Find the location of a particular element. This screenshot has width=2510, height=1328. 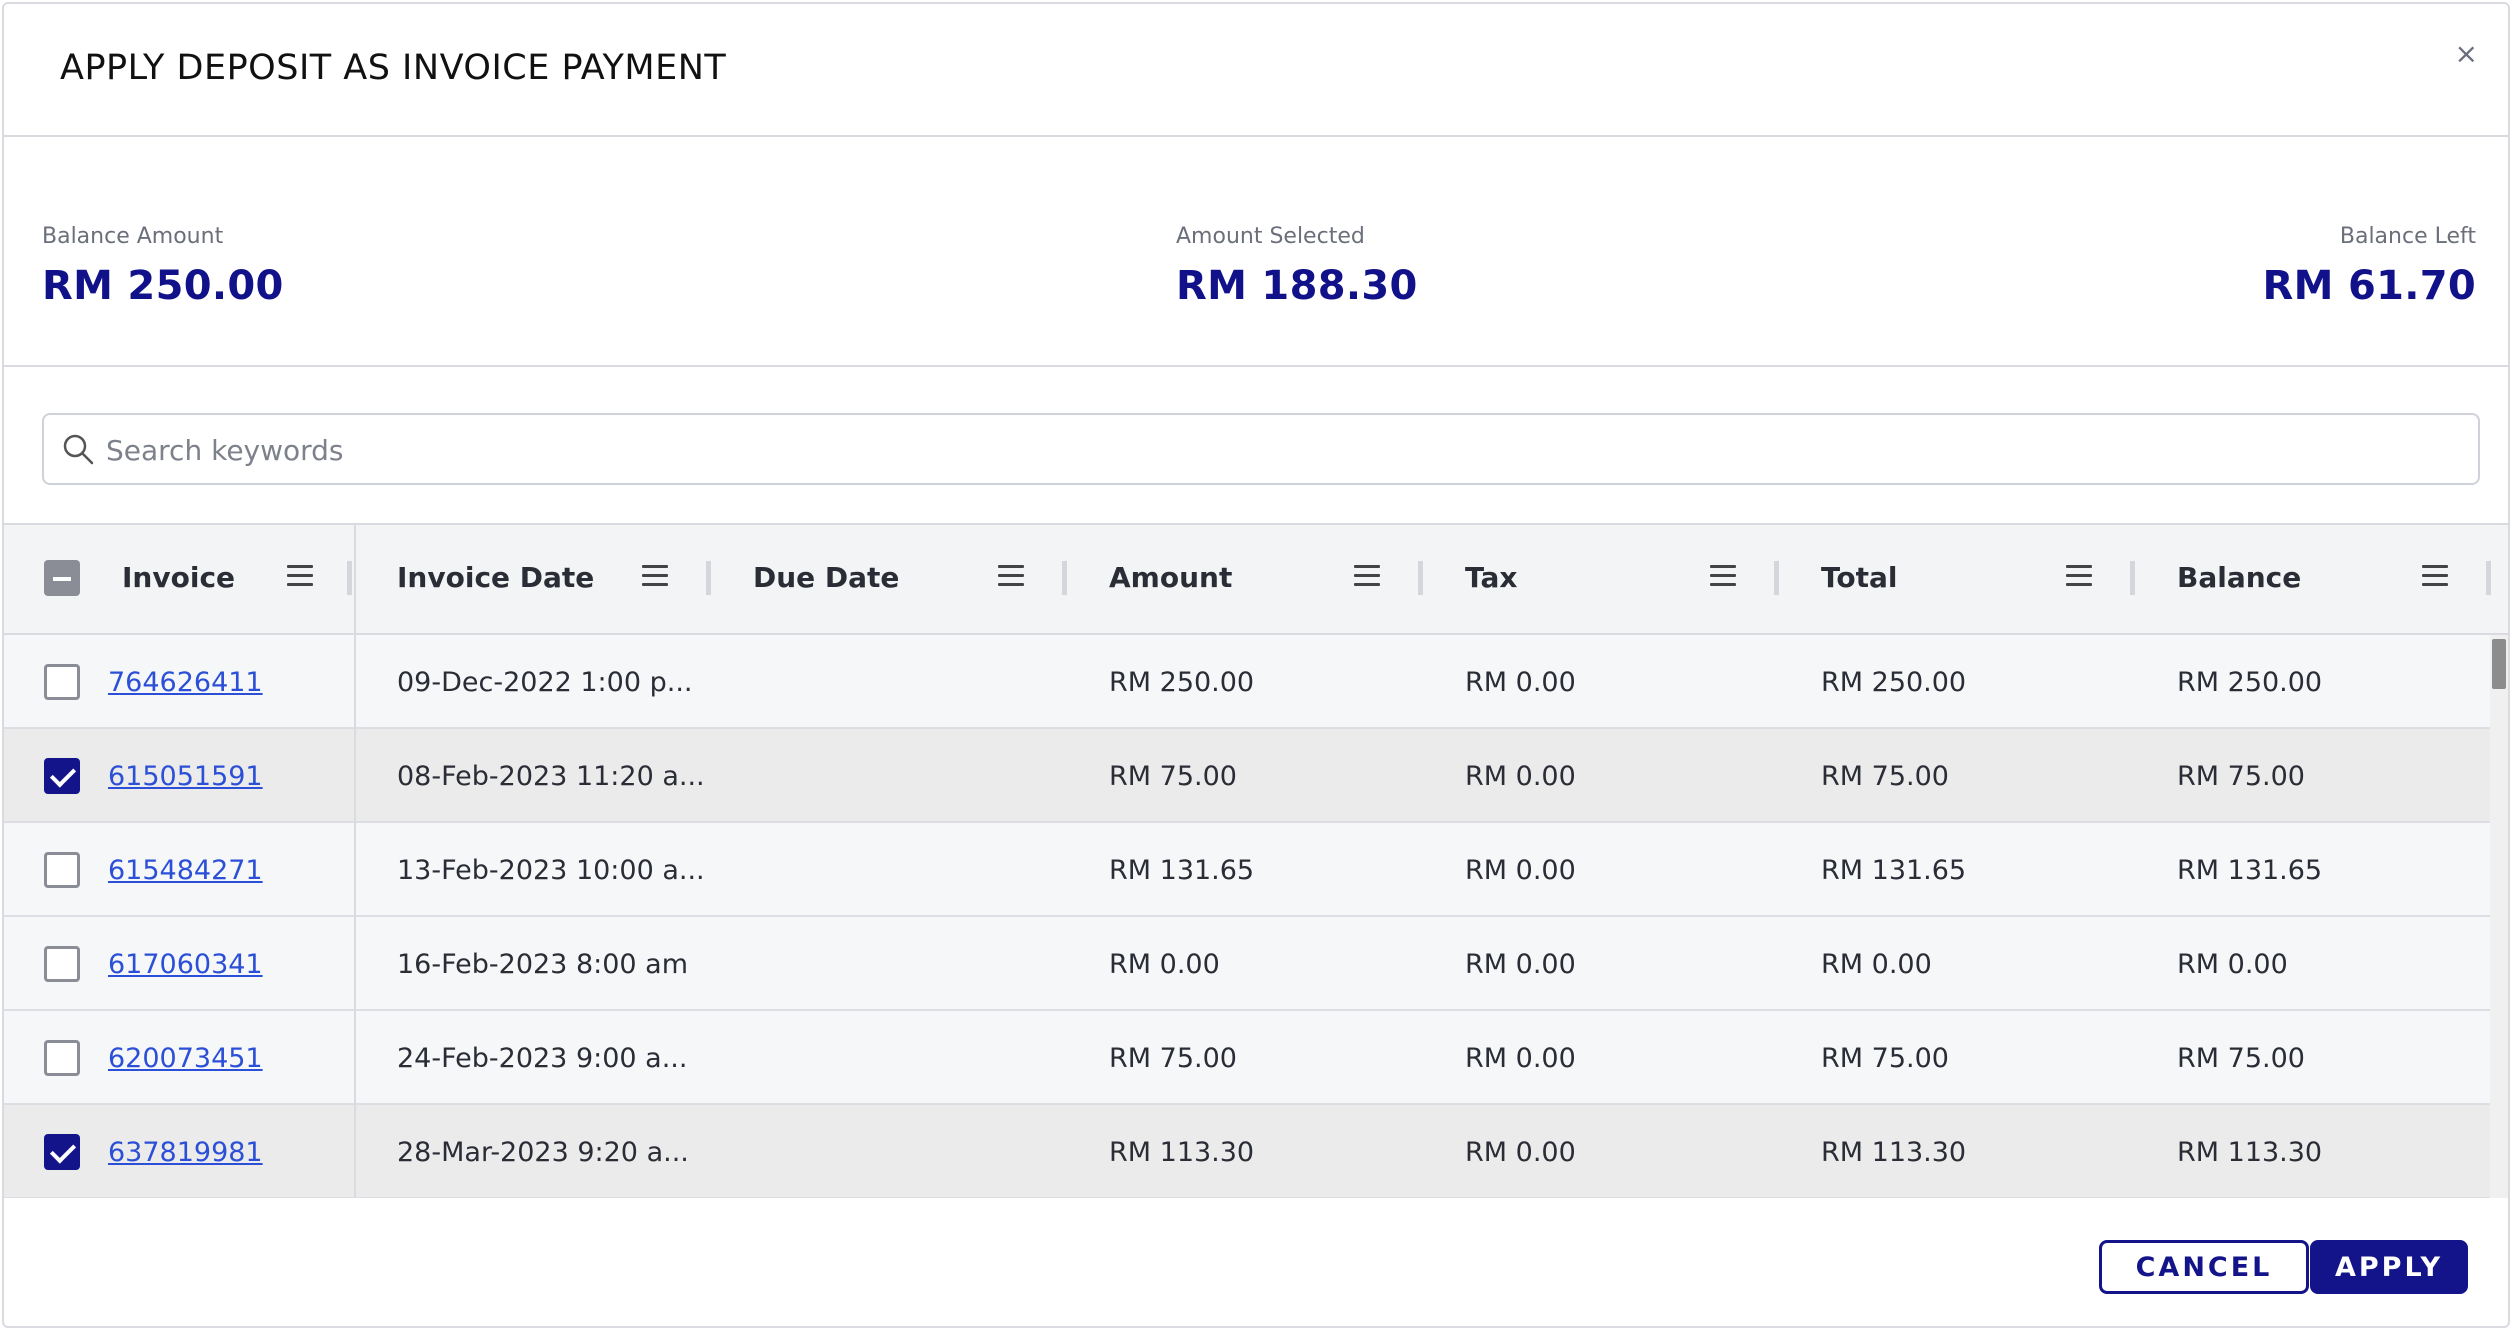

invoice-number-link: 615051591 is located at coordinates (185, 776).